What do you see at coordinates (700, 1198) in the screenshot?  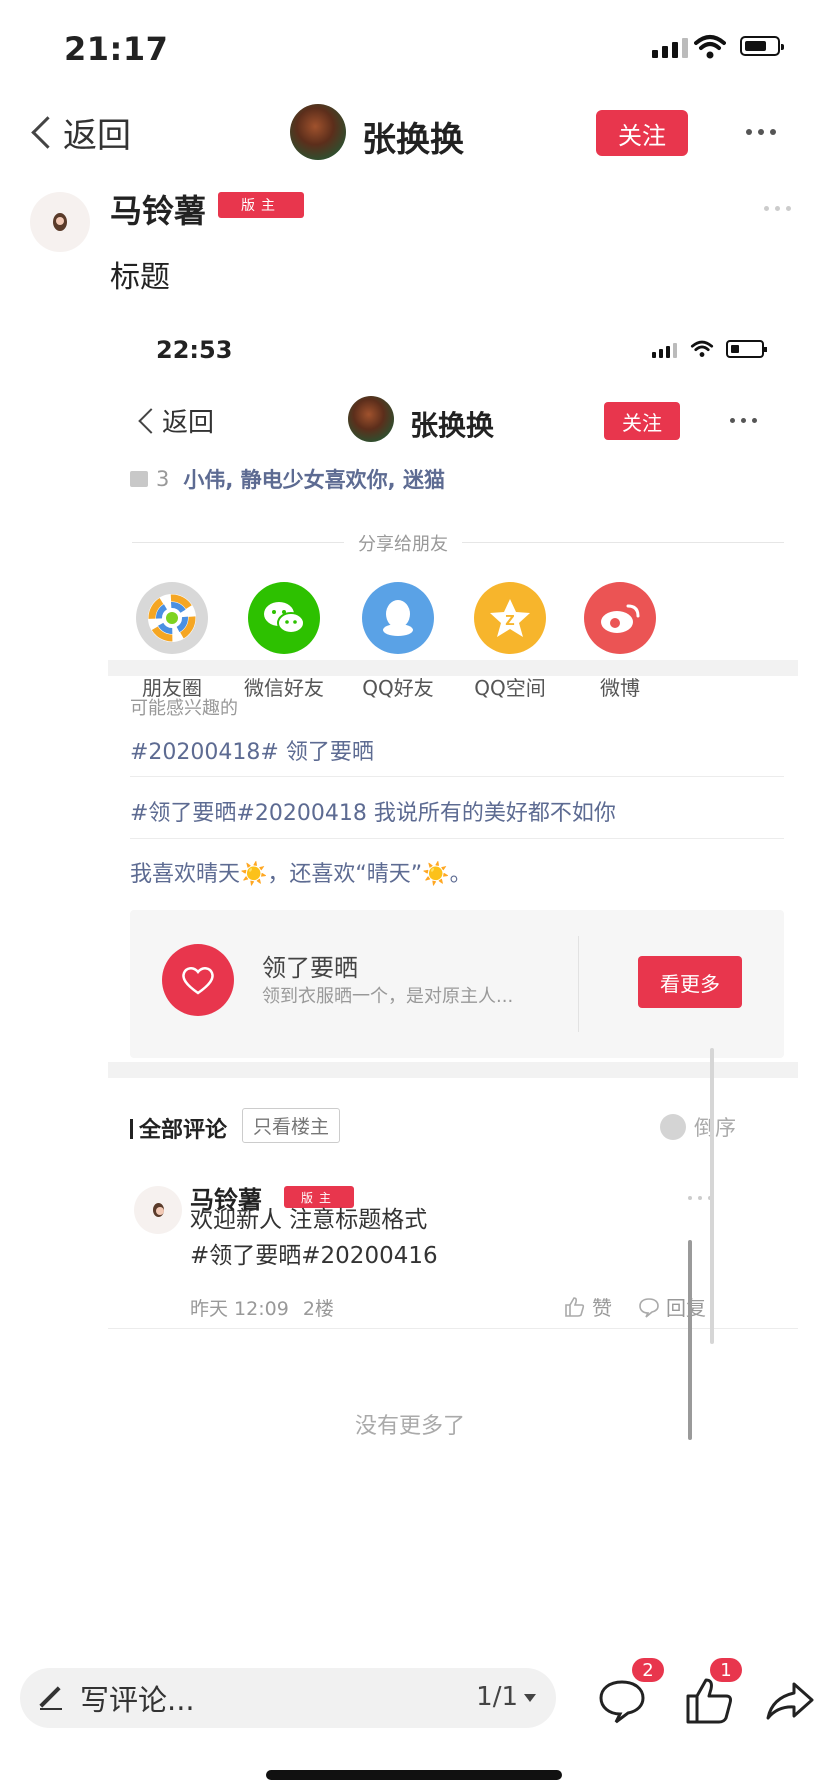 I see `comment-more-icon` at bounding box center [700, 1198].